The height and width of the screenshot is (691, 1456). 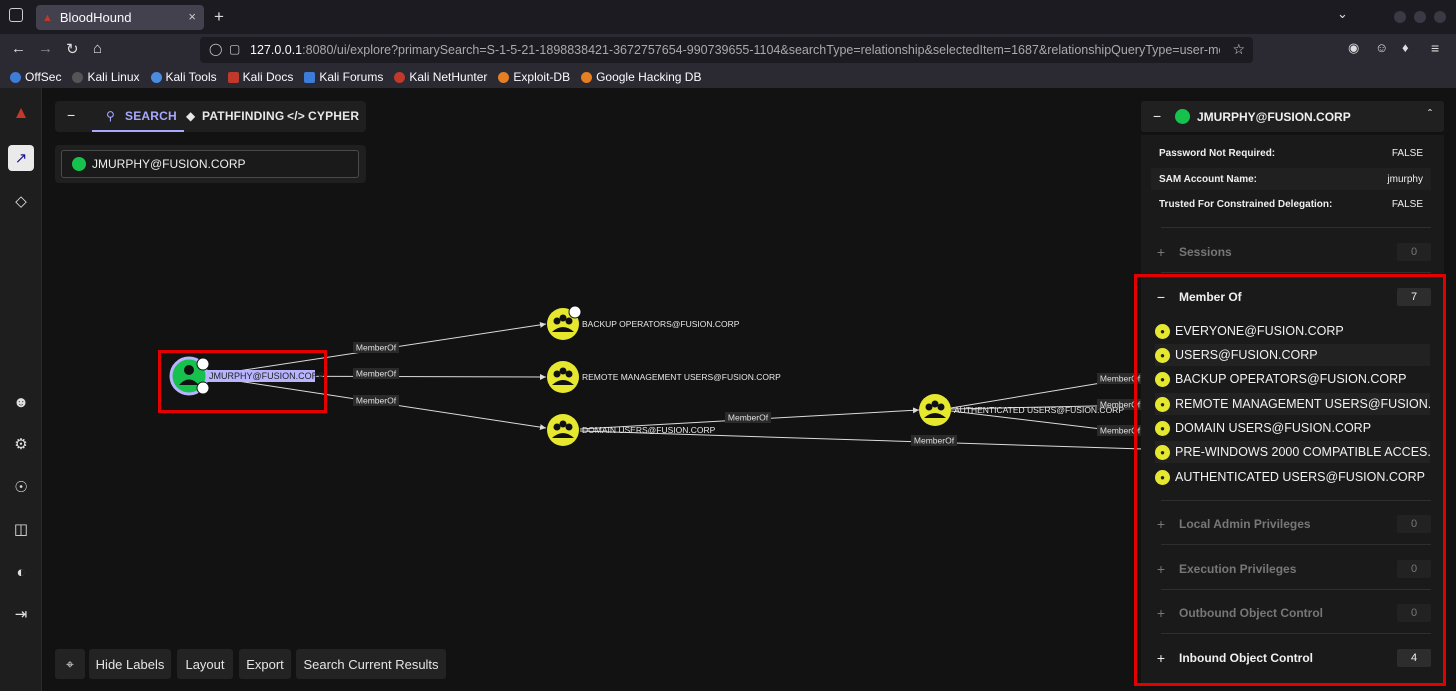 What do you see at coordinates (1400, 17) in the screenshot?
I see `minimize-window-button` at bounding box center [1400, 17].